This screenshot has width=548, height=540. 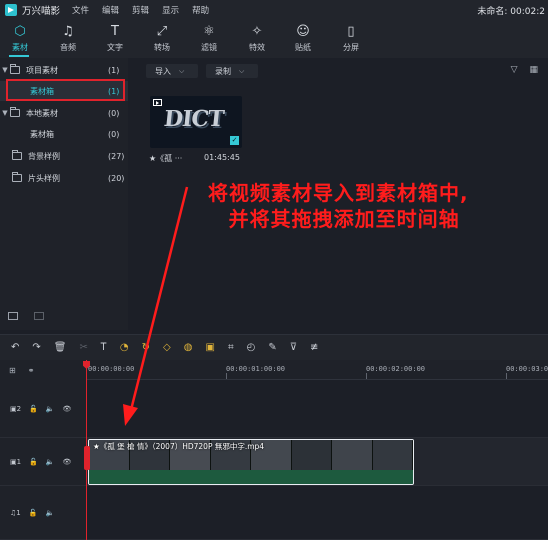 What do you see at coordinates (36, 347) in the screenshot?
I see `redo-icon: ↷` at bounding box center [36, 347].